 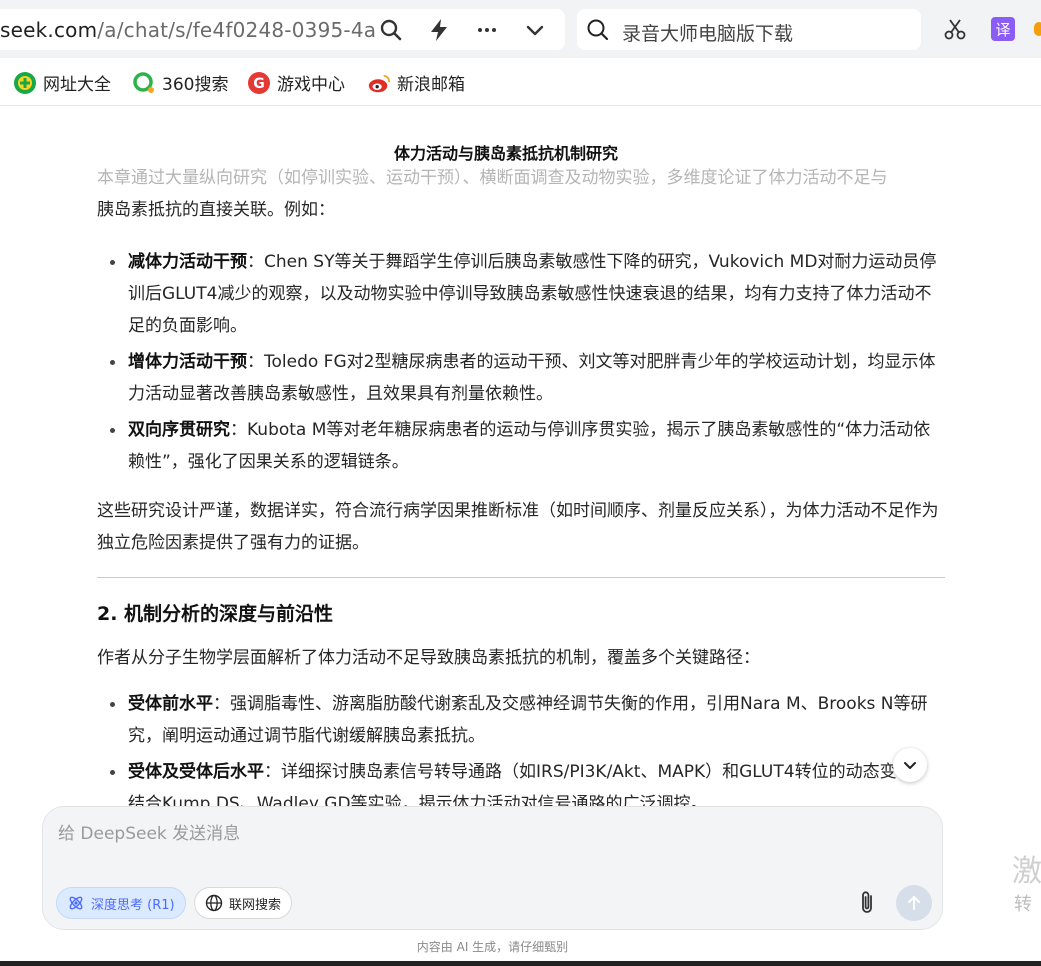 I want to click on window-bottom-edge, so click(x=520, y=963).